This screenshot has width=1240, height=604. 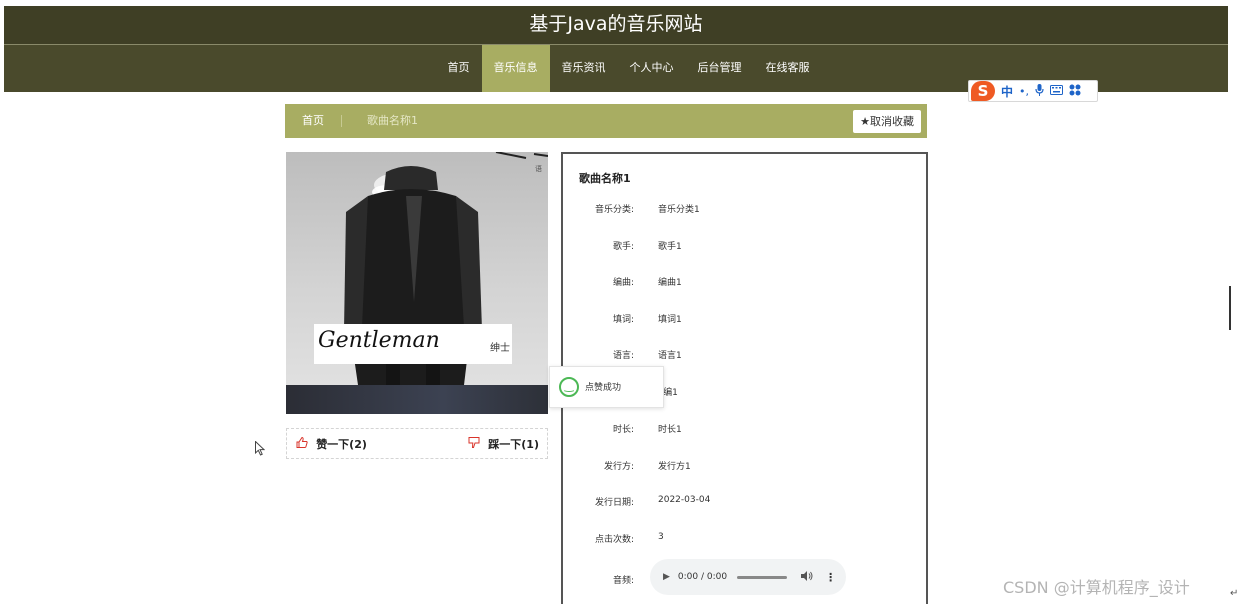 I want to click on unfavorite-label: 取消收藏, so click(x=892, y=121).